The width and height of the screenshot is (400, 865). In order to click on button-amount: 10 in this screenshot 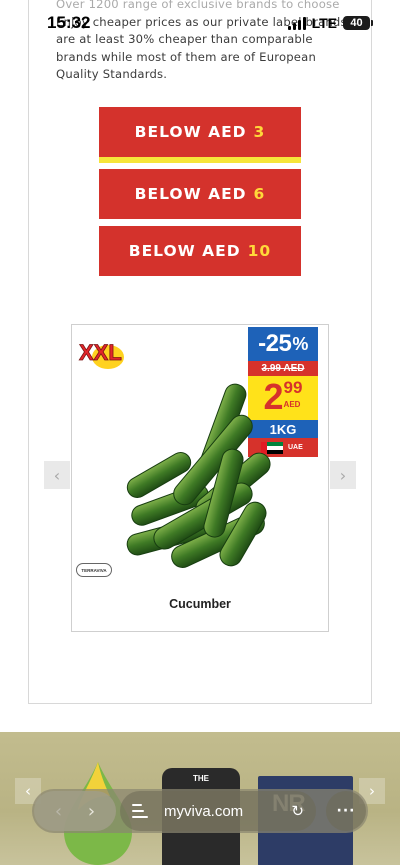, I will do `click(259, 251)`.